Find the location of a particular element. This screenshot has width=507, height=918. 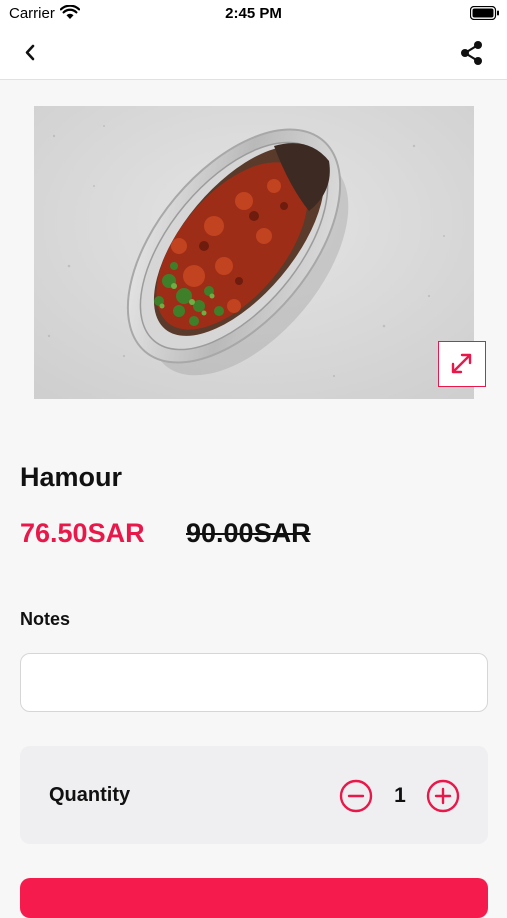

back-button is located at coordinates (31, 53).